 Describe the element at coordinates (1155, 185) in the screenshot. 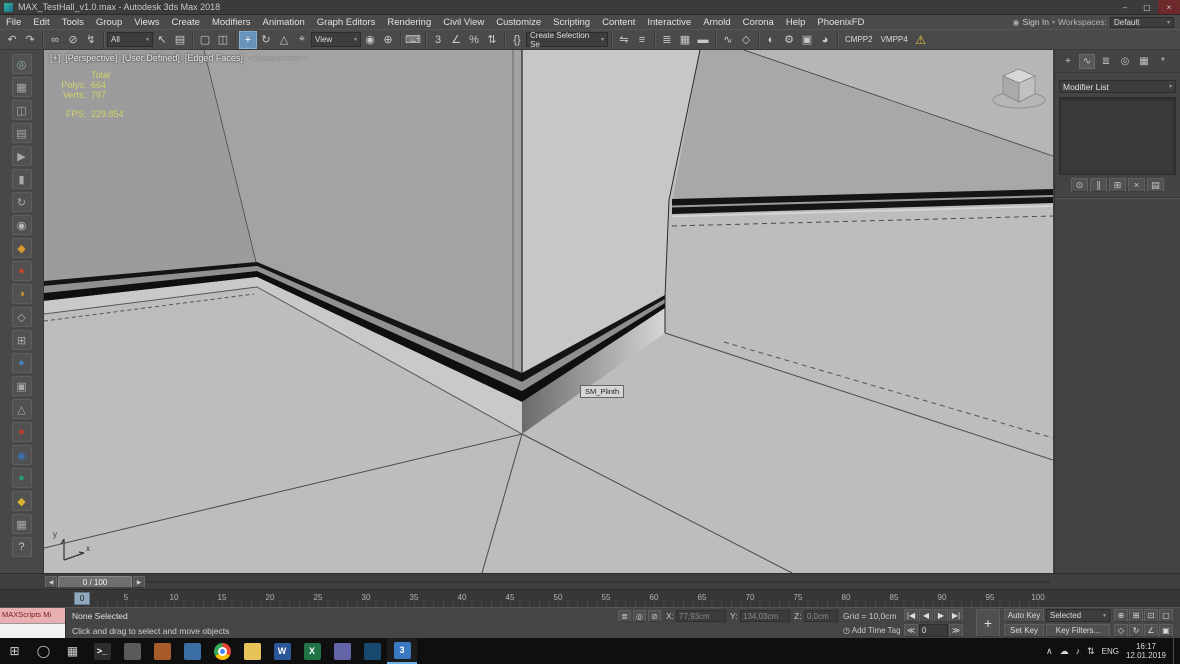

I see `configure-modifier-sets-button: ▤` at that location.